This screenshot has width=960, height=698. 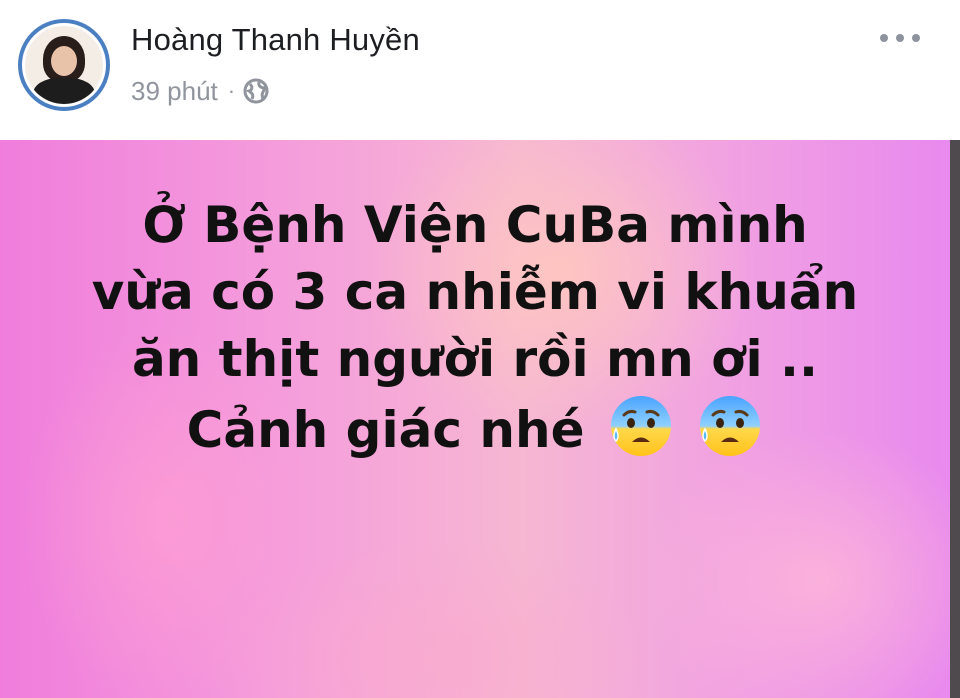 What do you see at coordinates (64, 91) in the screenshot?
I see `avatar-body` at bounding box center [64, 91].